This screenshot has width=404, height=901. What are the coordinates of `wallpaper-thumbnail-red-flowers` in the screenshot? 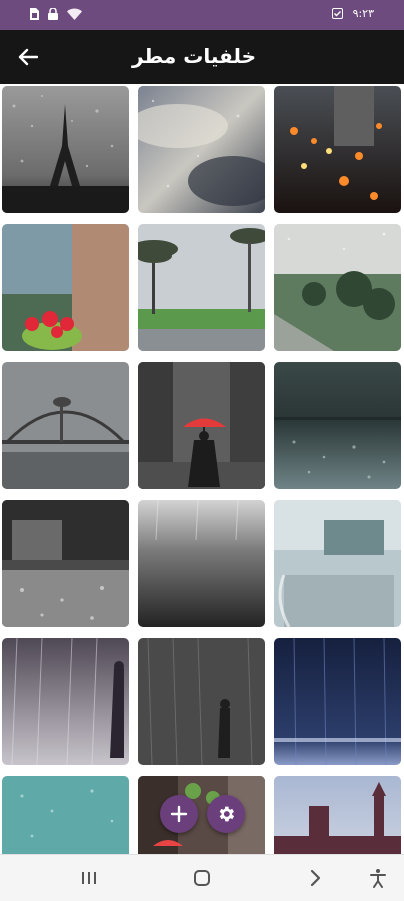 It's located at (65, 287).